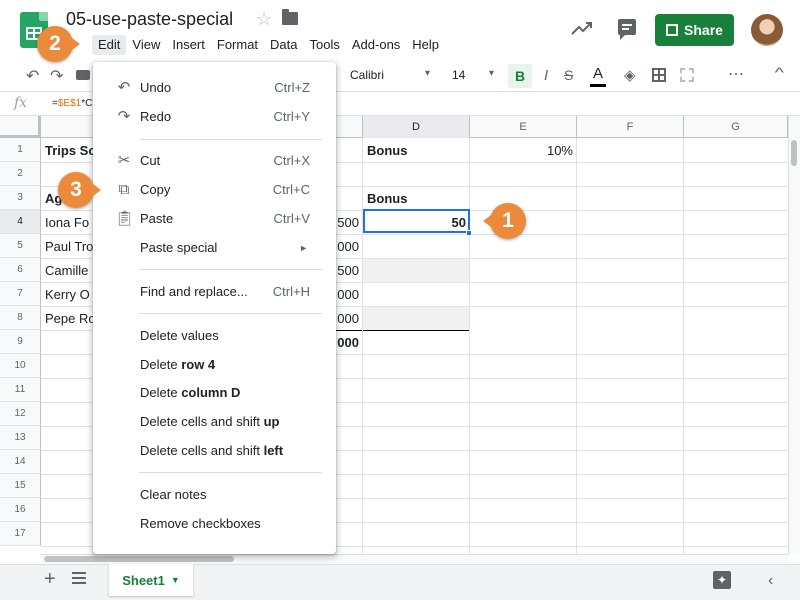 This screenshot has width=800, height=600. What do you see at coordinates (736, 127) in the screenshot?
I see `column-header-g: G` at bounding box center [736, 127].